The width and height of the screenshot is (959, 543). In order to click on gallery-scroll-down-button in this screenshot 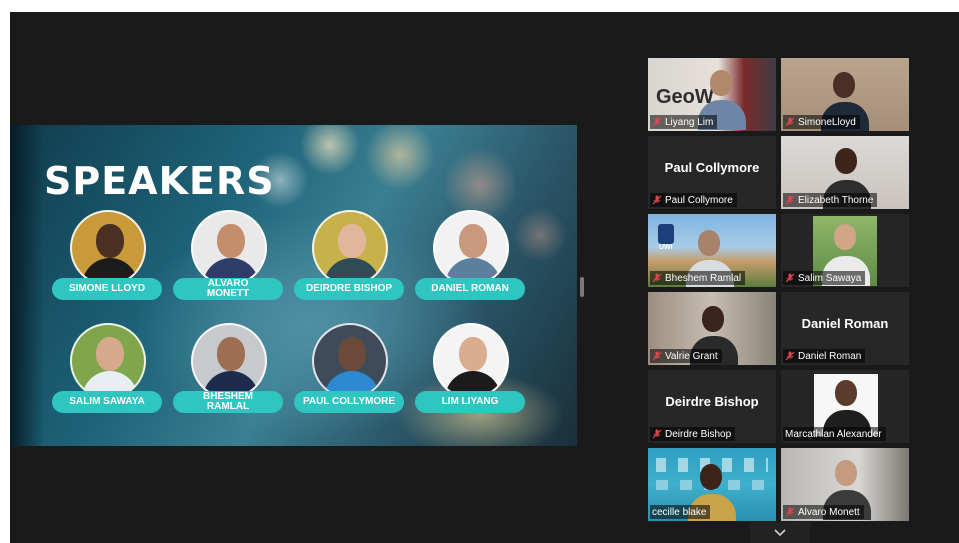, I will do `click(780, 532)`.